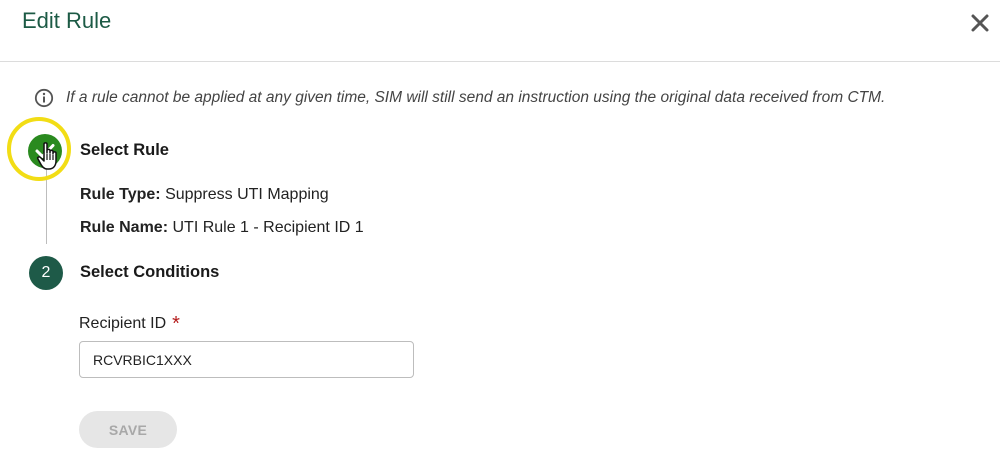 Image resolution: width=1000 pixels, height=455 pixels. Describe the element at coordinates (47, 156) in the screenshot. I see `hand-cursor-icon` at that location.